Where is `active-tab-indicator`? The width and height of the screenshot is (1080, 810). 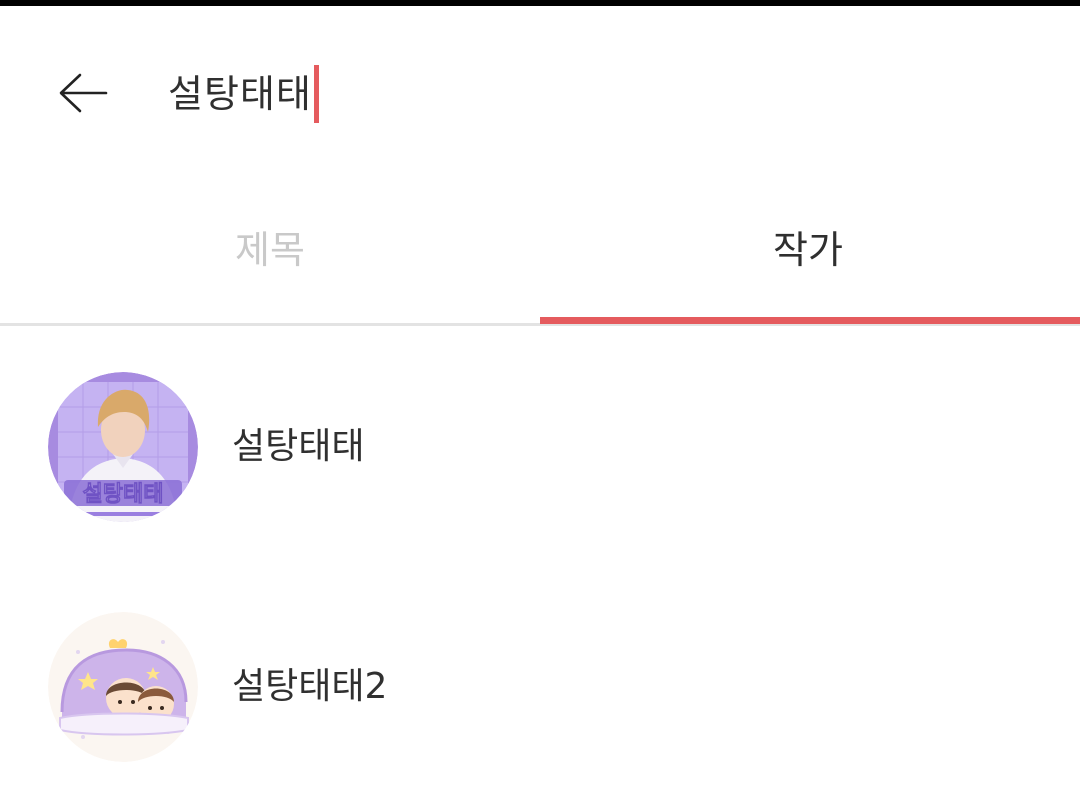 active-tab-indicator is located at coordinates (810, 320).